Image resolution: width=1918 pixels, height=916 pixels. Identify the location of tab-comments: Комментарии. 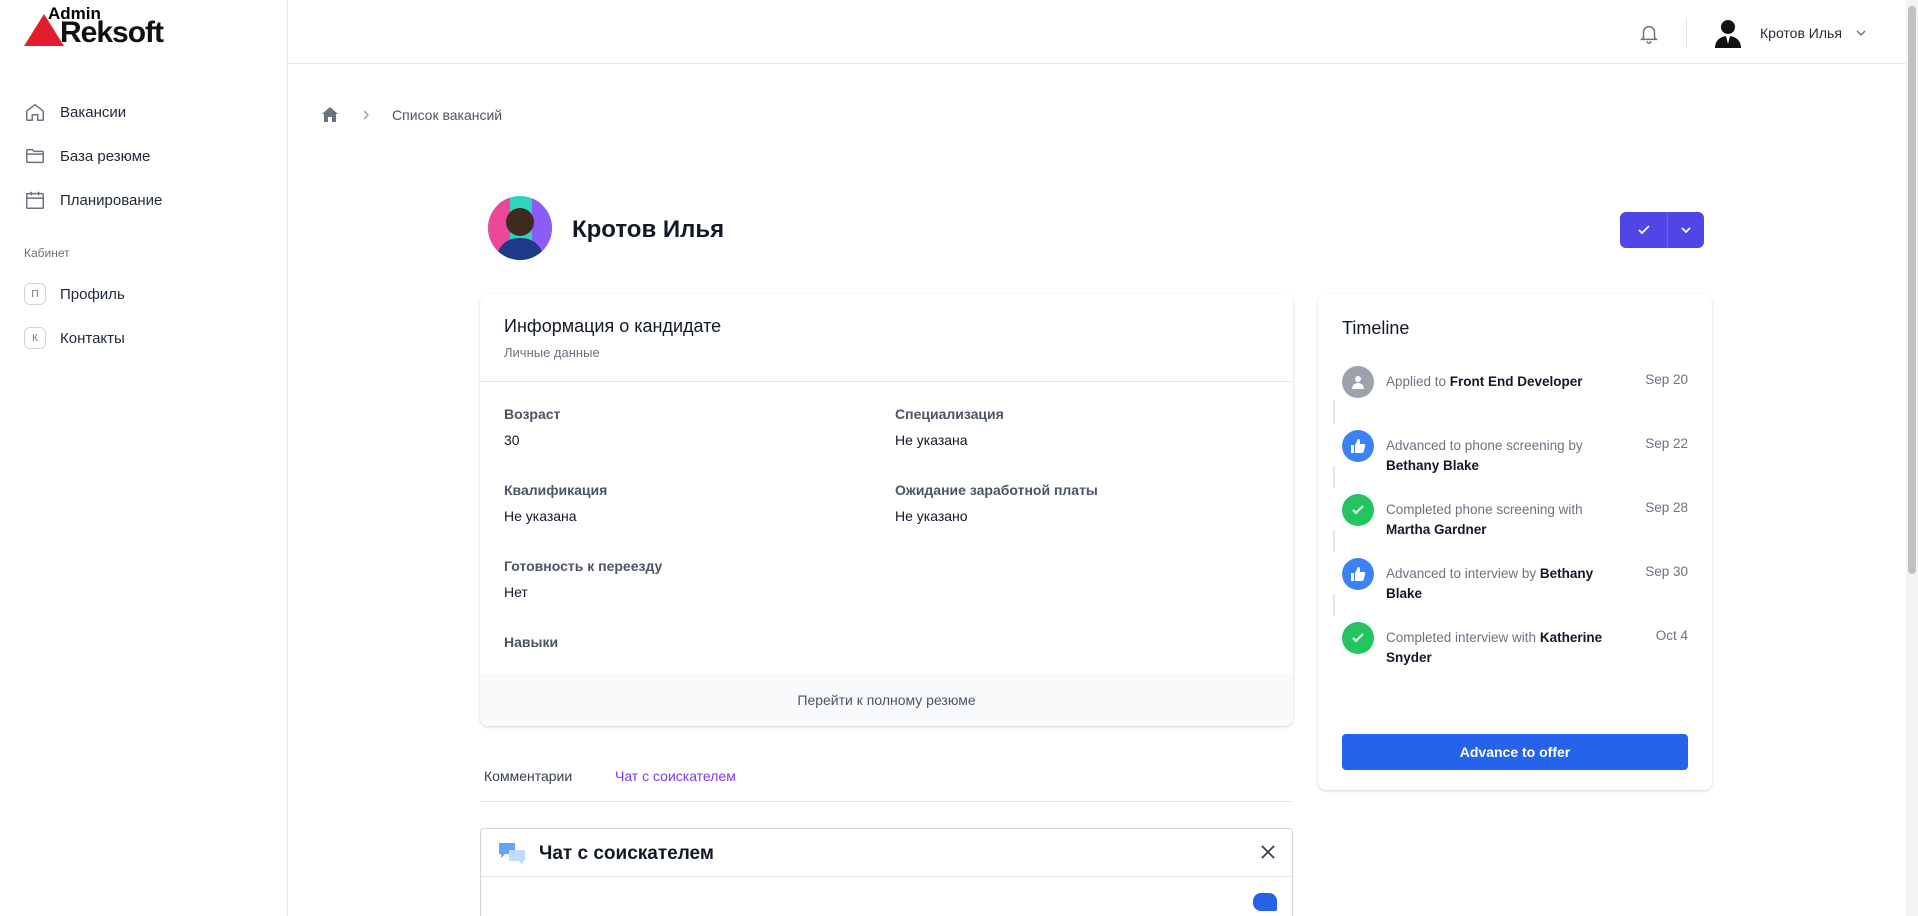
(528, 776).